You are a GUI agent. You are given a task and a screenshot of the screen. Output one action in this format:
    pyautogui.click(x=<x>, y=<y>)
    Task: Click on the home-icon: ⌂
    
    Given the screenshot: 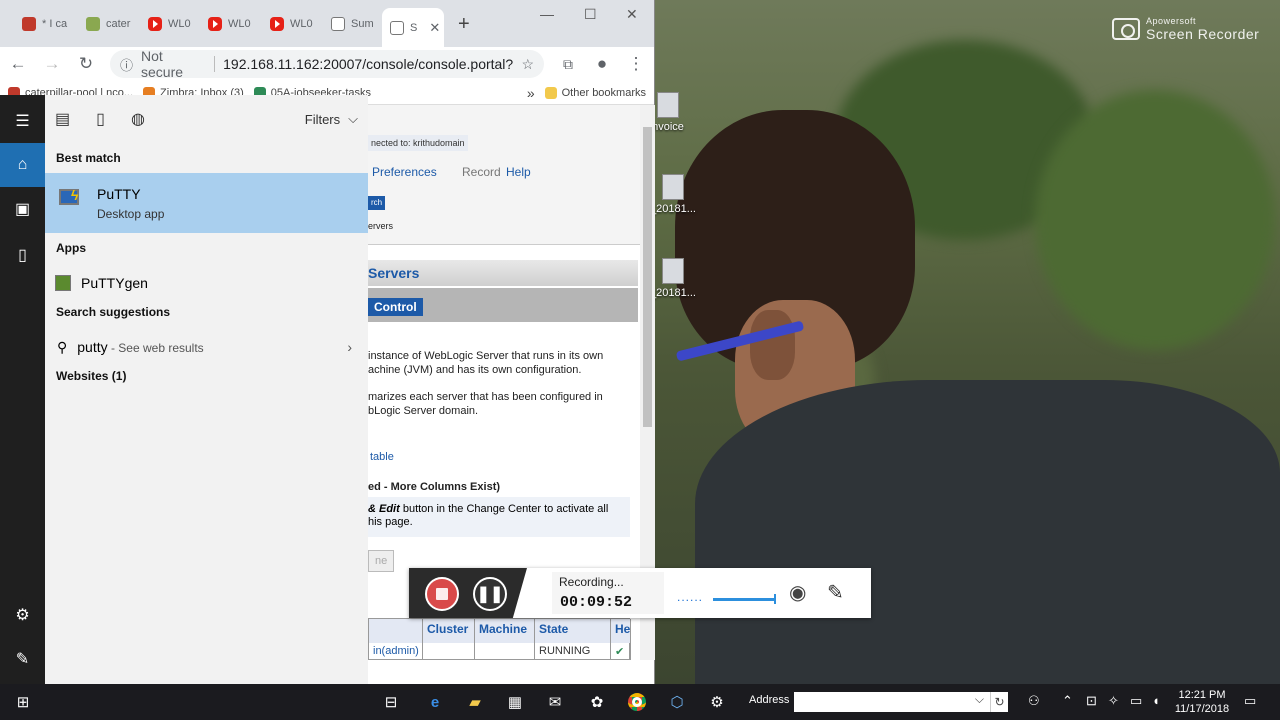 What is the action you would take?
    pyautogui.click(x=22, y=165)
    